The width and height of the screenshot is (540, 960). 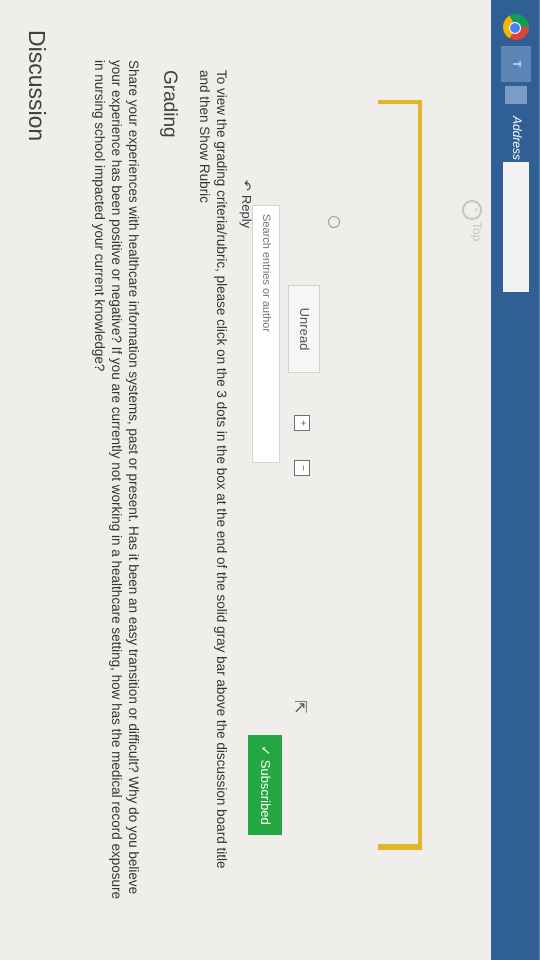 What do you see at coordinates (516, 227) in the screenshot?
I see `address-field` at bounding box center [516, 227].